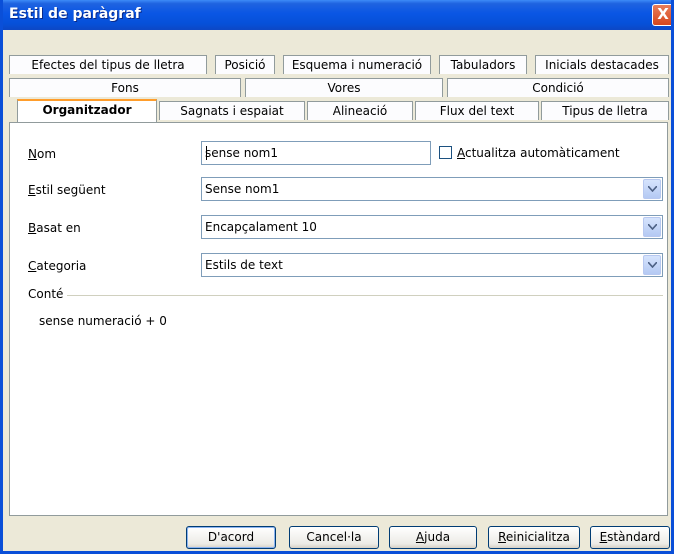 The height and width of the screenshot is (554, 674). Describe the element at coordinates (337, 15) in the screenshot. I see `title-bar: Estil de paràgraf X` at that location.